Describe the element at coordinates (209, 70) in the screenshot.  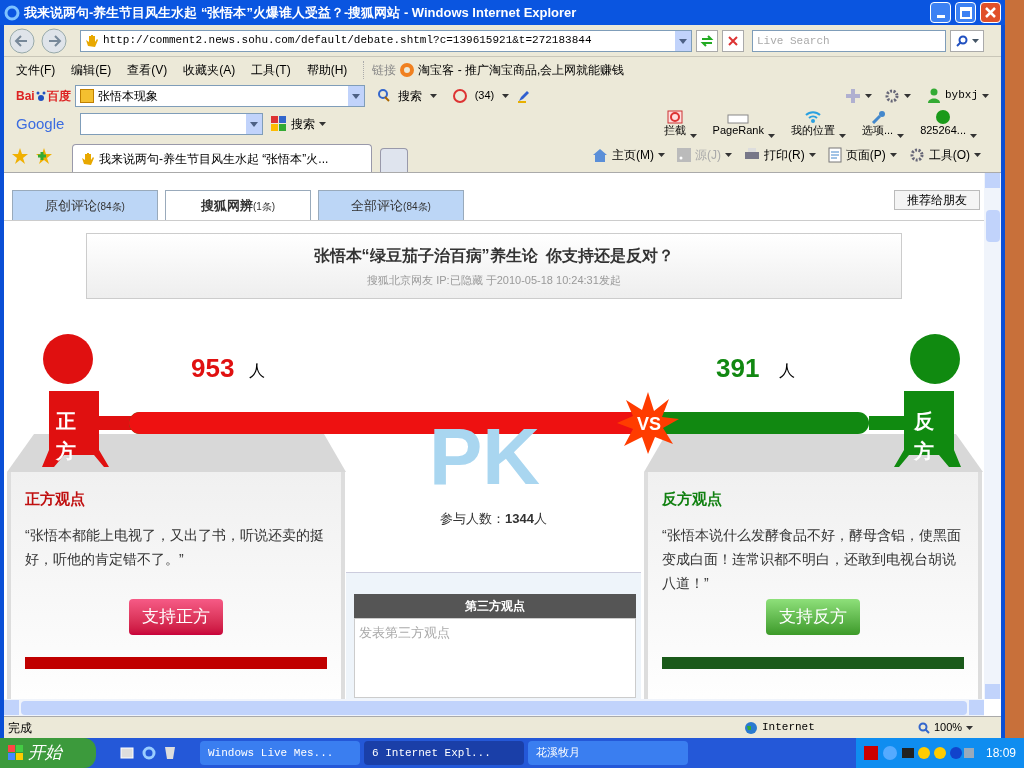
I see `menu-item: 收藏夹(A)` at that location.